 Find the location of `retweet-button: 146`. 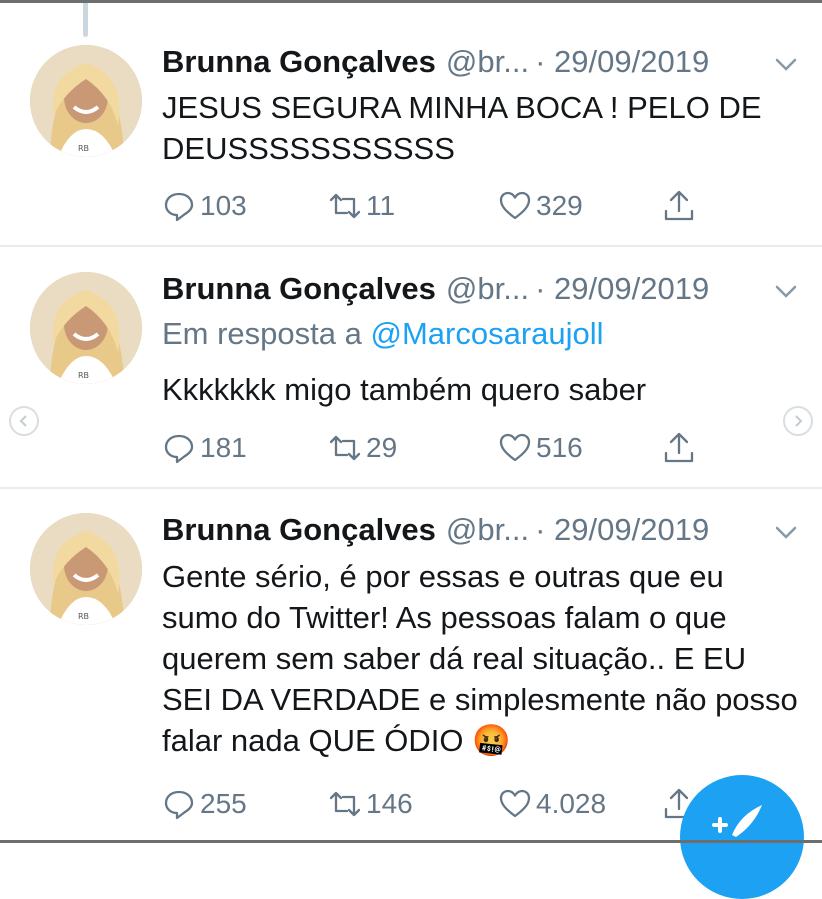

retweet-button: 146 is located at coordinates (370, 804).